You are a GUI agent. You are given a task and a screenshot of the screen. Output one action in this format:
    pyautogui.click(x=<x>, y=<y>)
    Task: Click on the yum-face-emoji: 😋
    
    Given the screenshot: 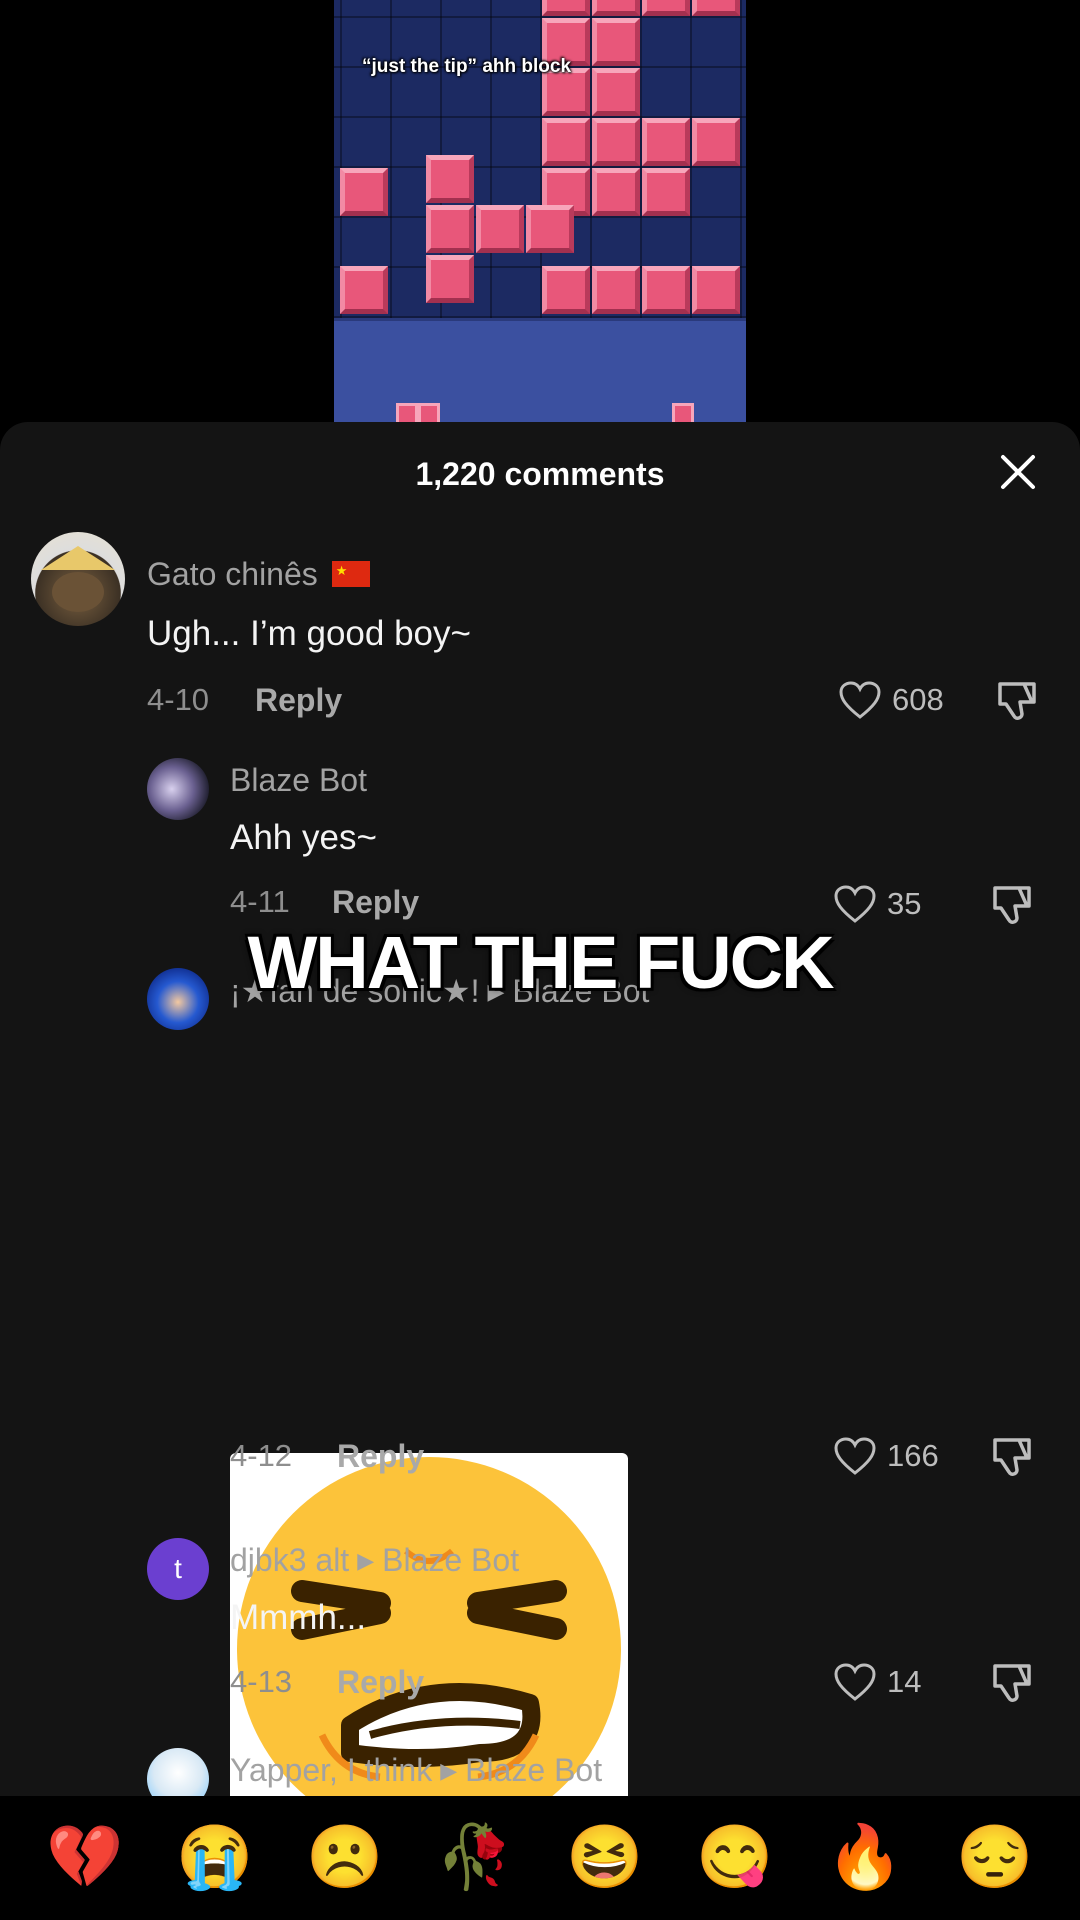 What is the action you would take?
    pyautogui.click(x=734, y=1858)
    